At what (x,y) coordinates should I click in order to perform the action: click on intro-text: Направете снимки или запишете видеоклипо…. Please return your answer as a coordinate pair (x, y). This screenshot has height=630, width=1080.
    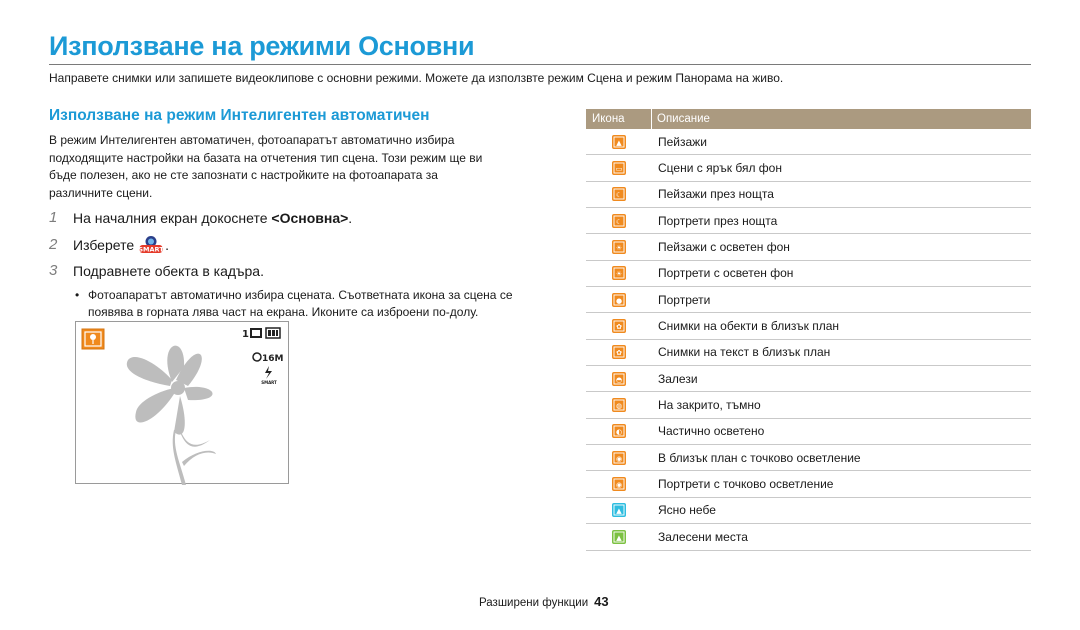
    Looking at the image, I should click on (416, 78).